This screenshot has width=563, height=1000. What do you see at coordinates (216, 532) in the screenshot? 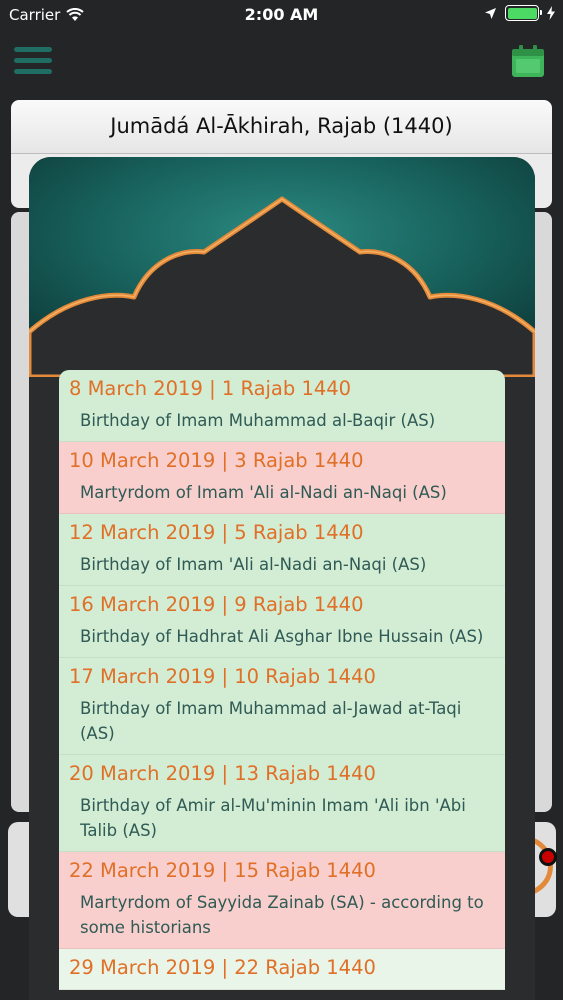
I see `event-date: 12 March 2019 | 5 Rajab 1440` at bounding box center [216, 532].